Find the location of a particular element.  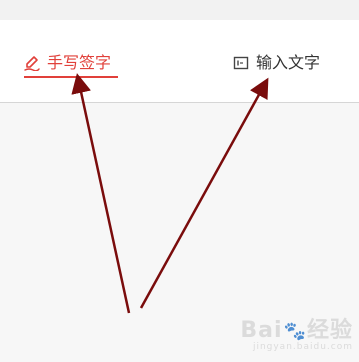

baidu-jingyan-watermark: Bai🐾经验 jingyan.baidu.com is located at coordinates (296, 335).